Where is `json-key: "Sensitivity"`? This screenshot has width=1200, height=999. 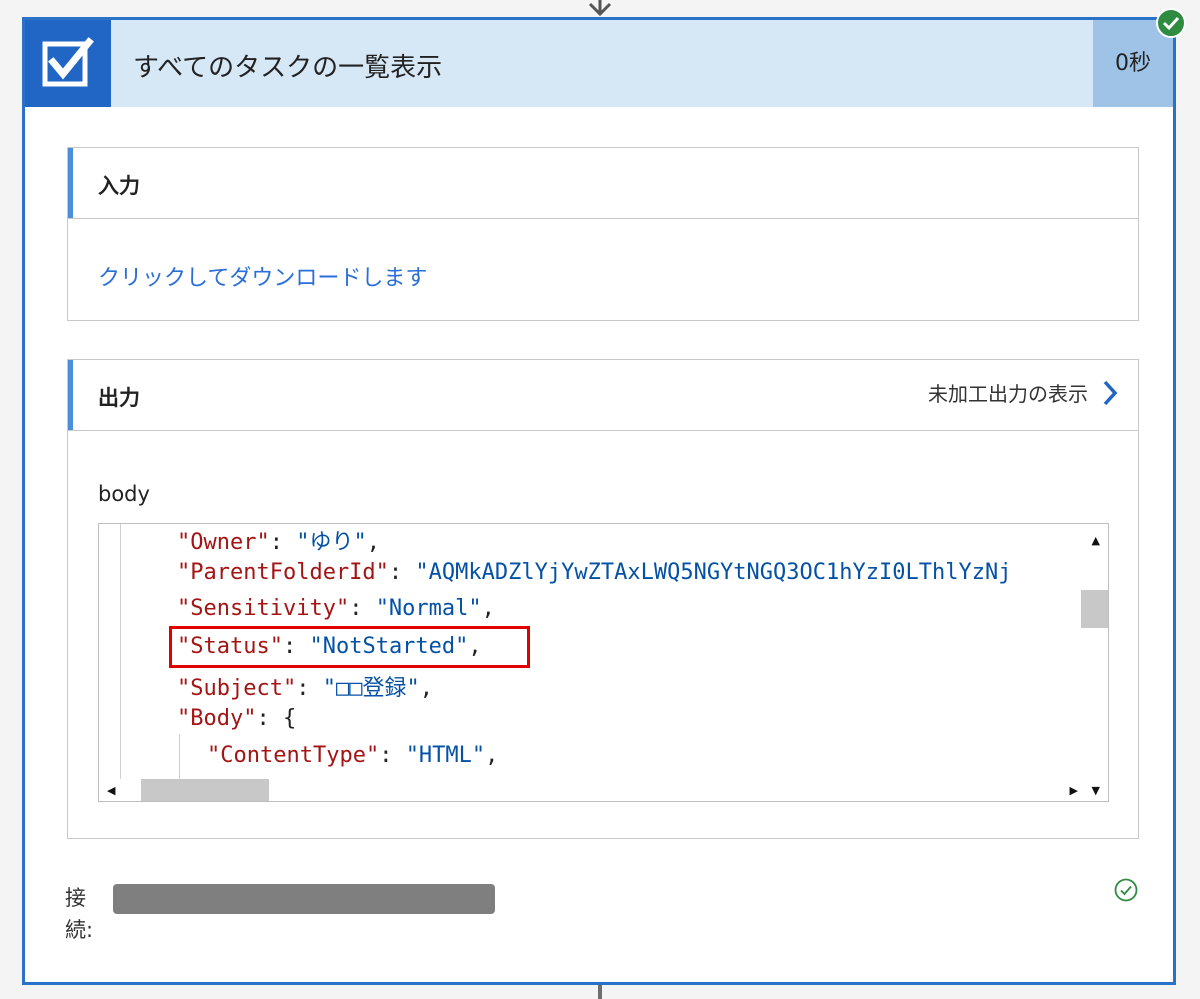
json-key: "Sensitivity" is located at coordinates (263, 608).